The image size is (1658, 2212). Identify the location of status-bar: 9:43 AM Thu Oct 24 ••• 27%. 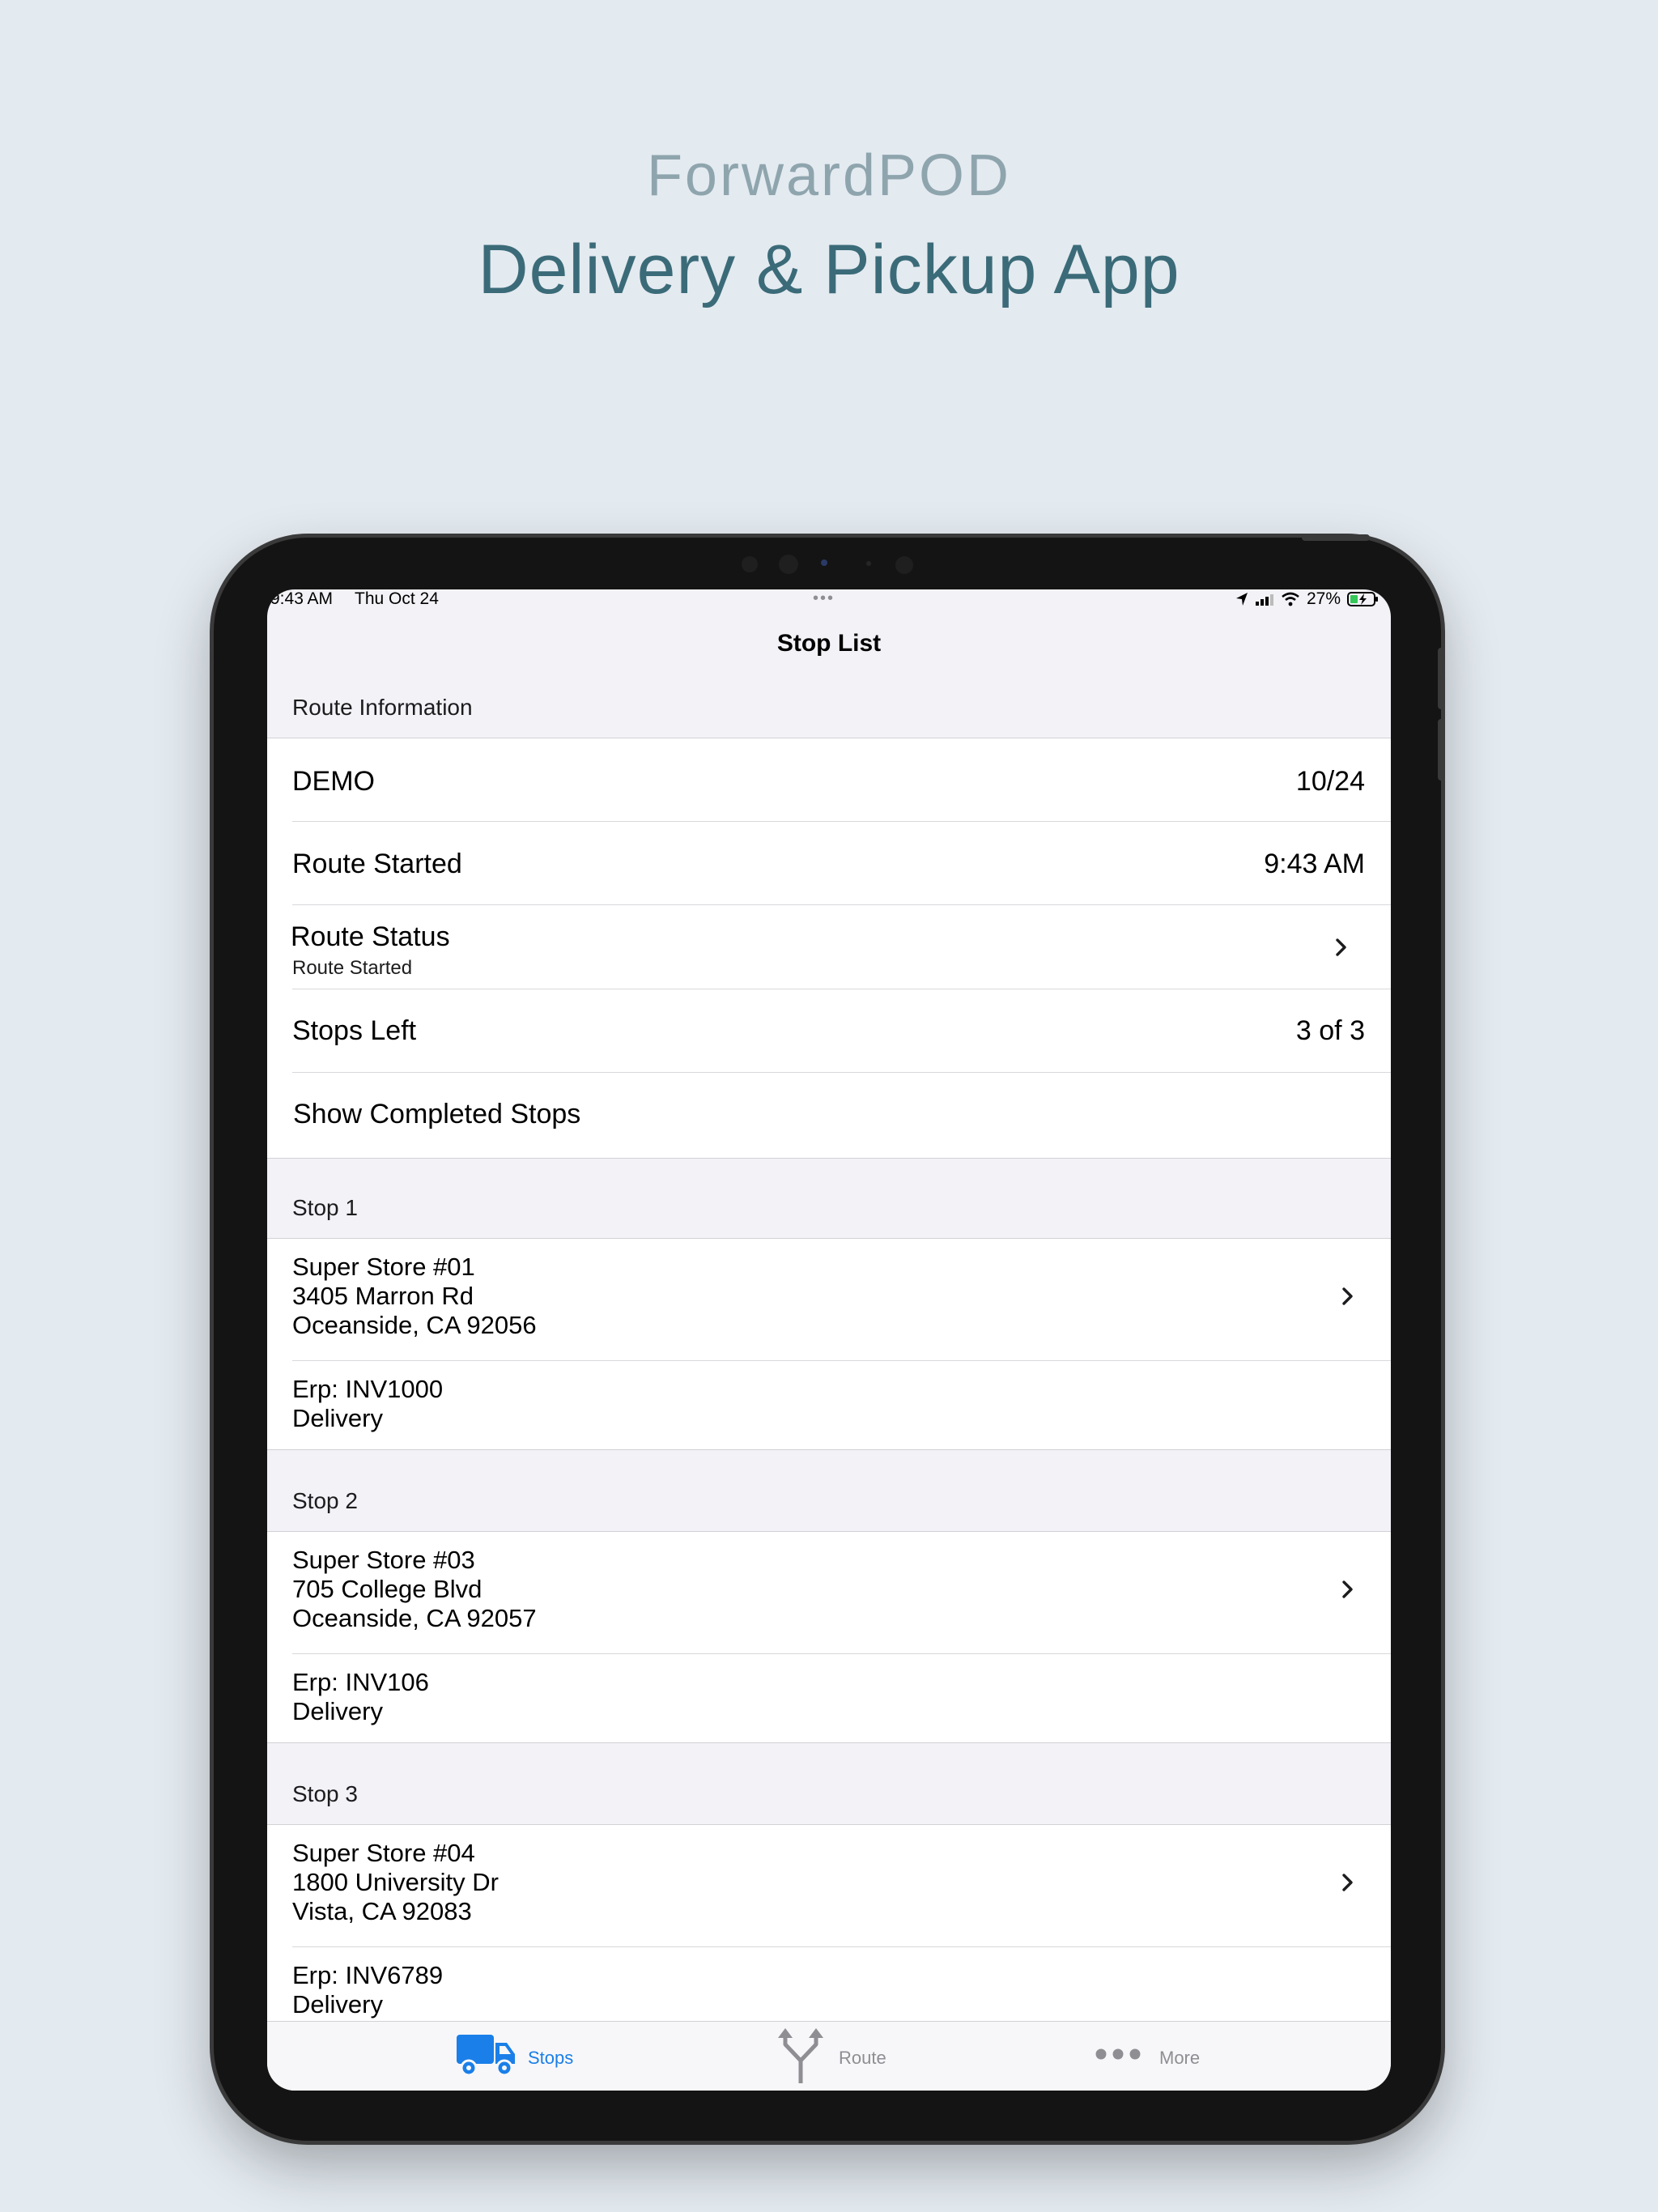
(829, 599).